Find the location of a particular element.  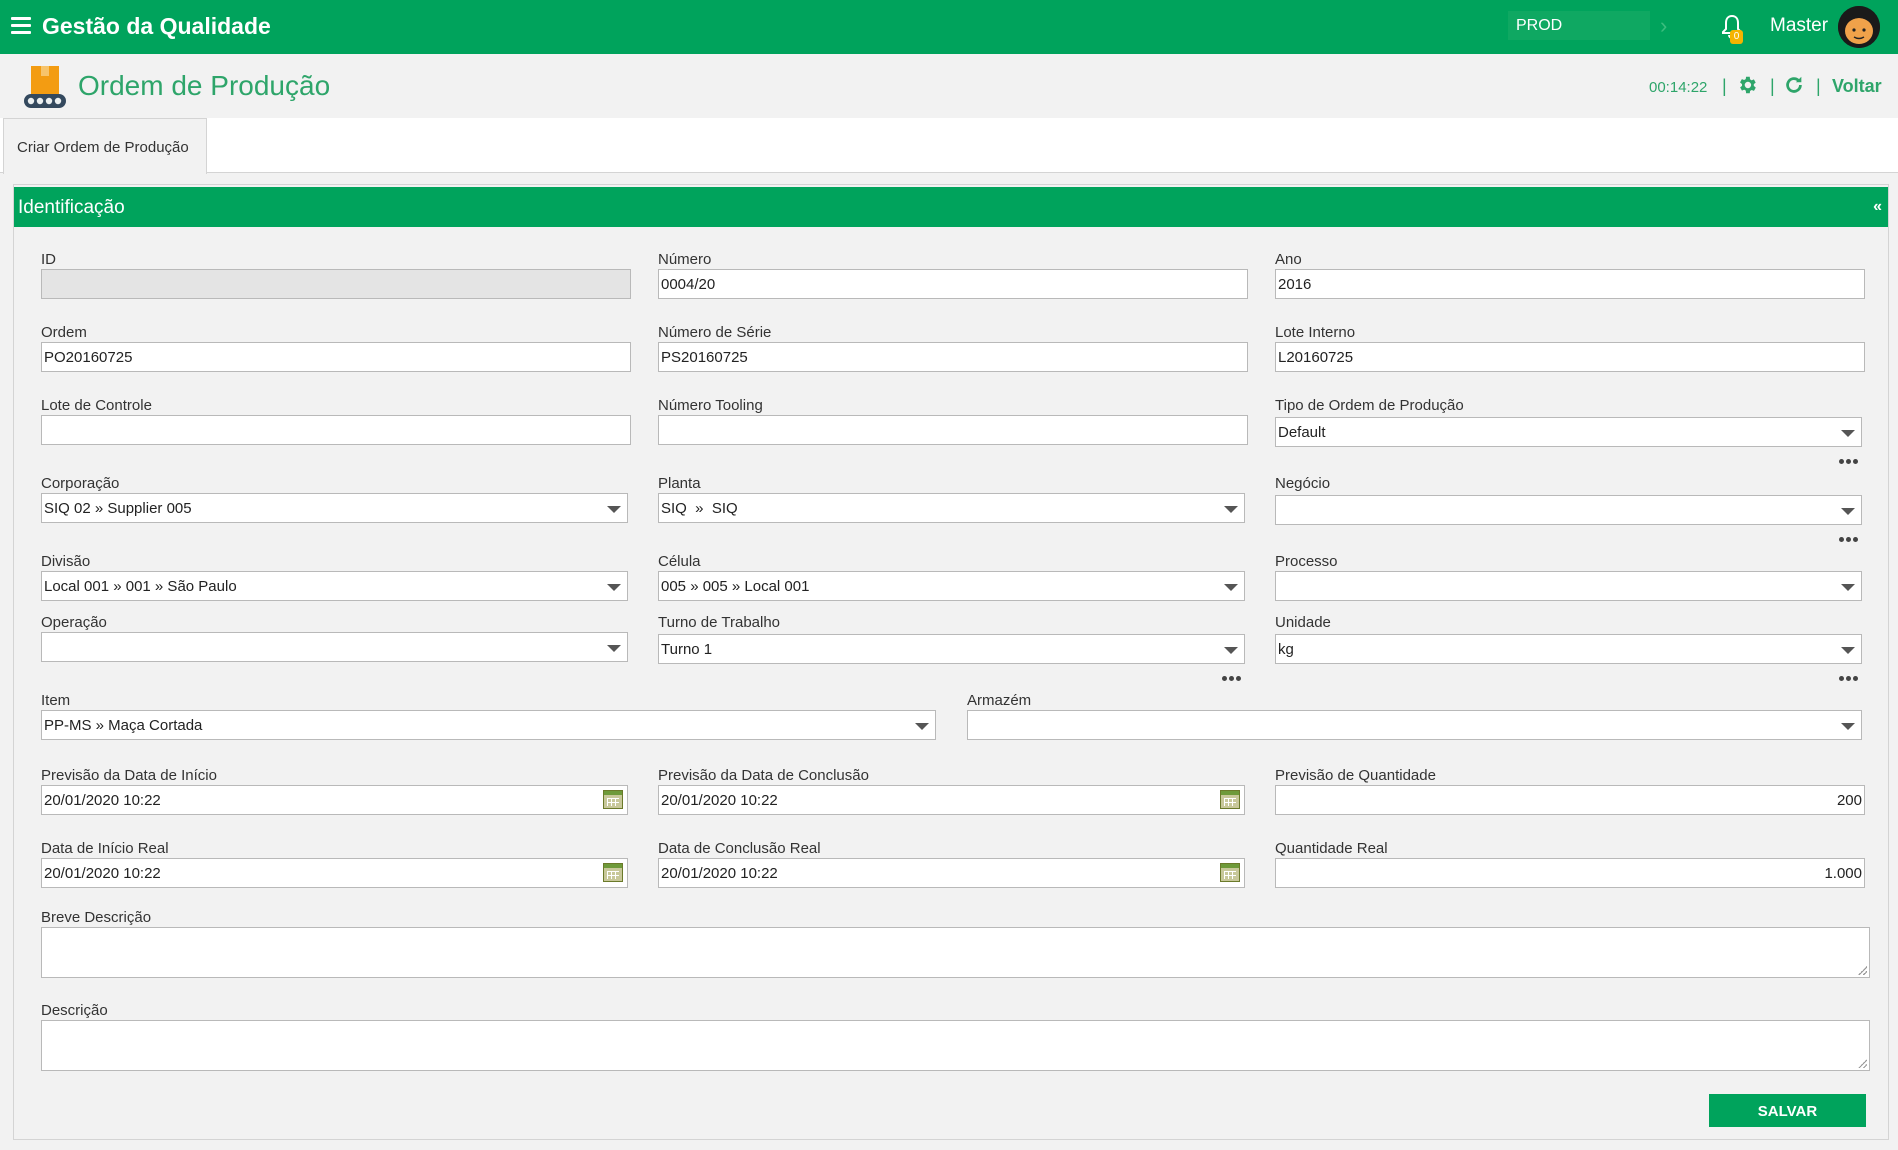

notification-badge: 0 is located at coordinates (1736, 37).